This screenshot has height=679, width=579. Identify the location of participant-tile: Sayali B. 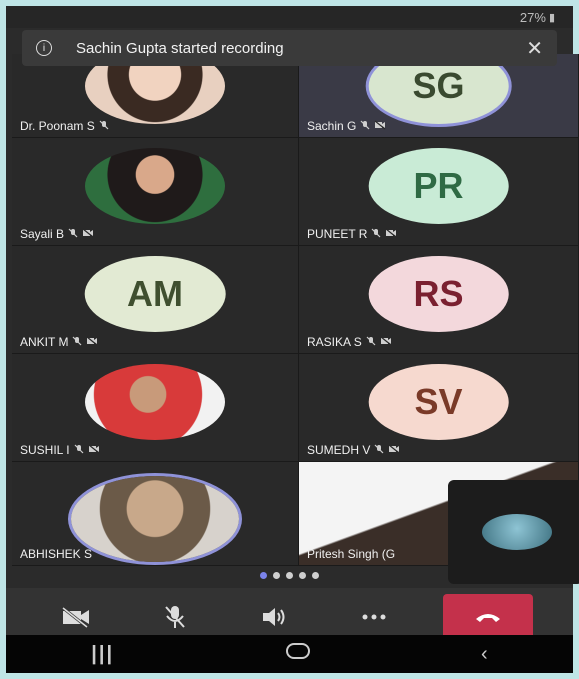
(155, 192).